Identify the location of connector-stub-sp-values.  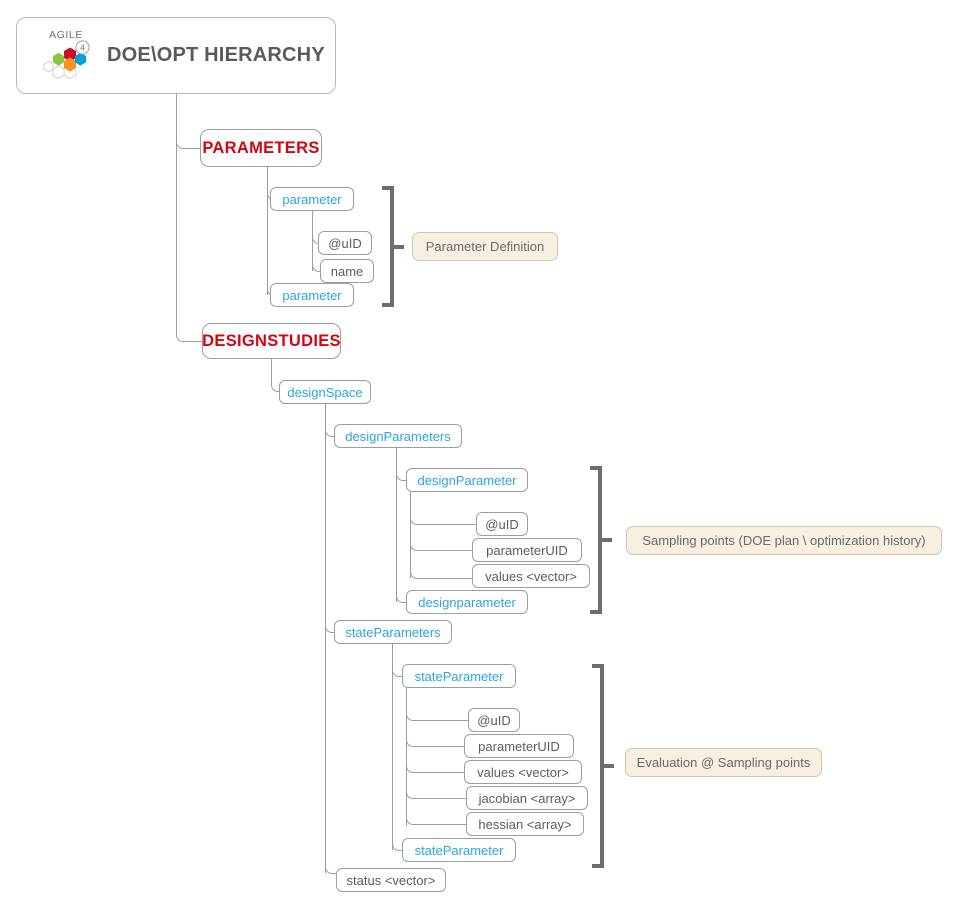
(440, 772).